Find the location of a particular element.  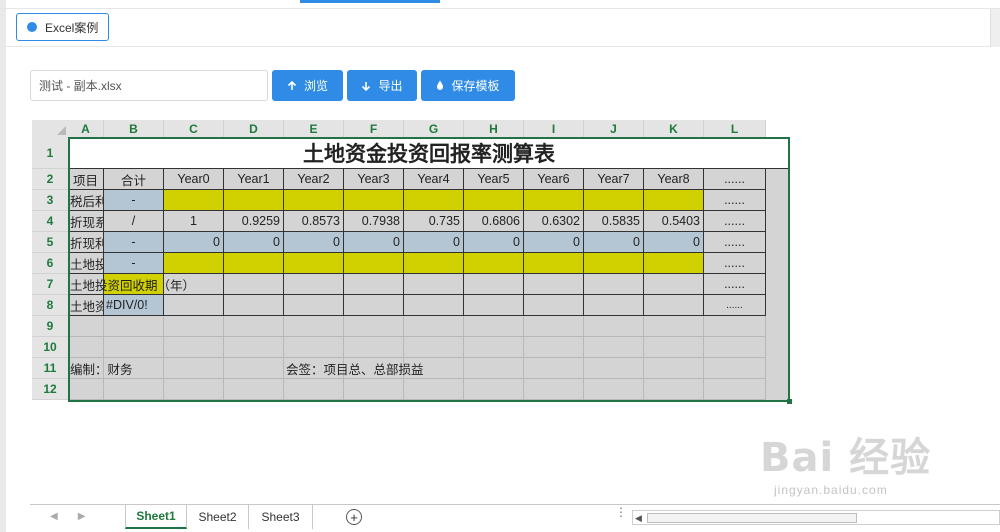

cell-C8 is located at coordinates (194, 305).